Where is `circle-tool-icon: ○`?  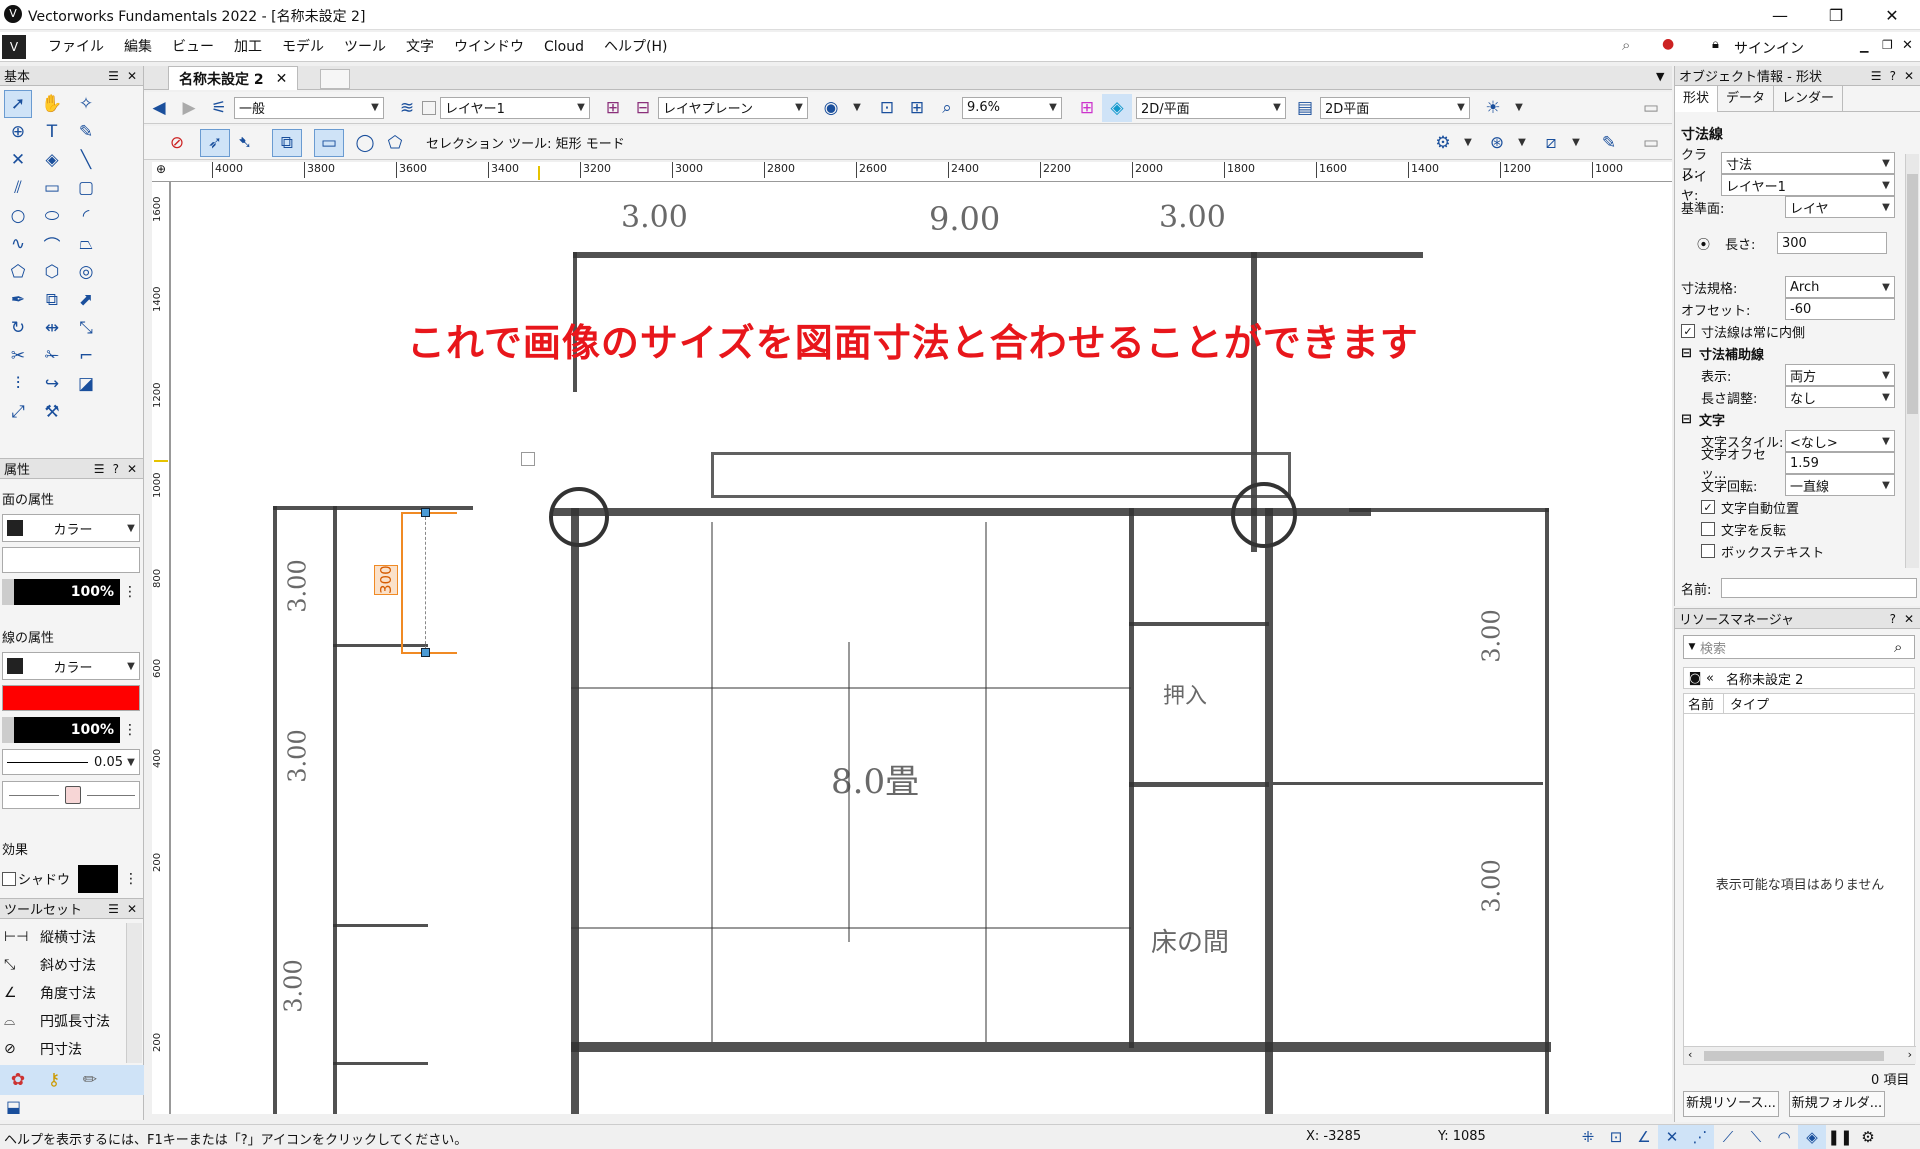 circle-tool-icon: ○ is located at coordinates (18, 216).